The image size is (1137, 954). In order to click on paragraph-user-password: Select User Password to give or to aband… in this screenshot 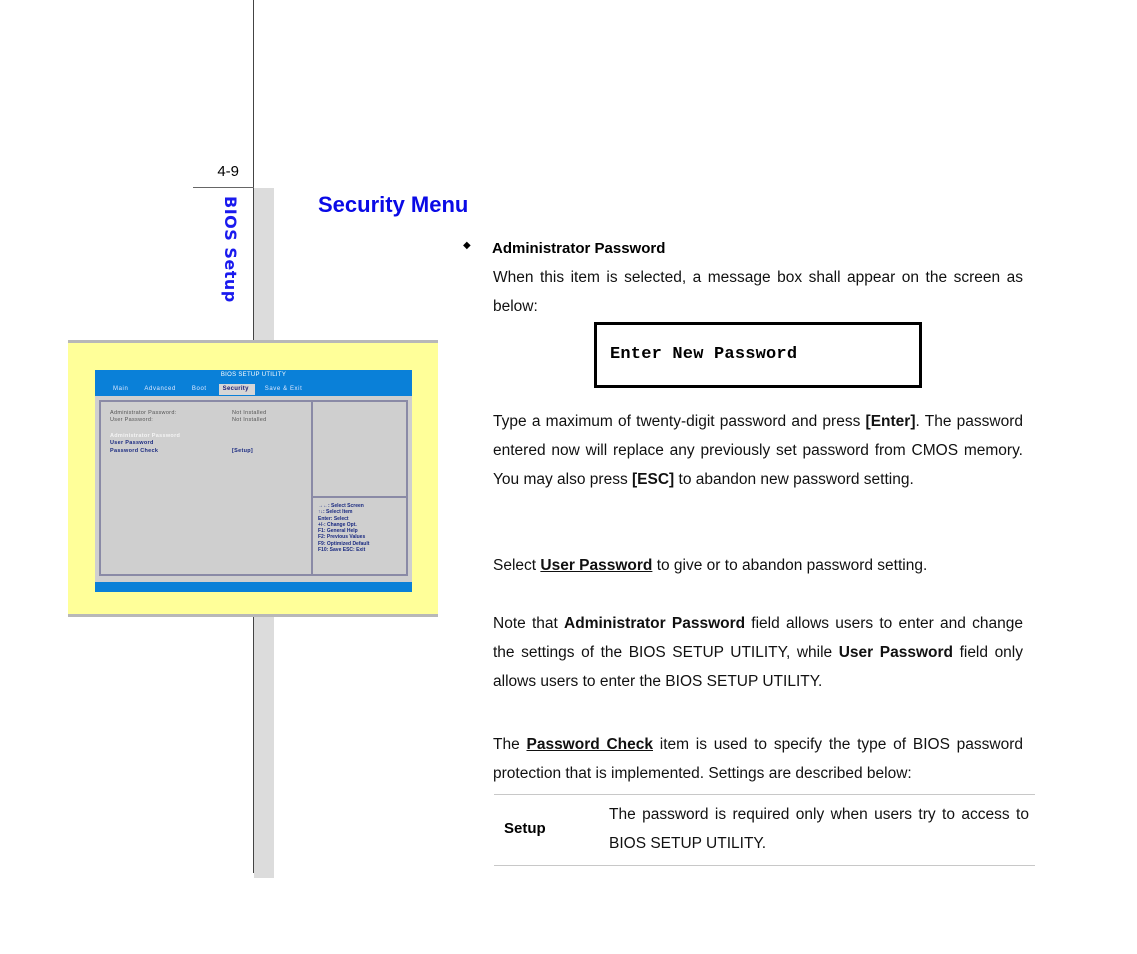, I will do `click(758, 565)`.